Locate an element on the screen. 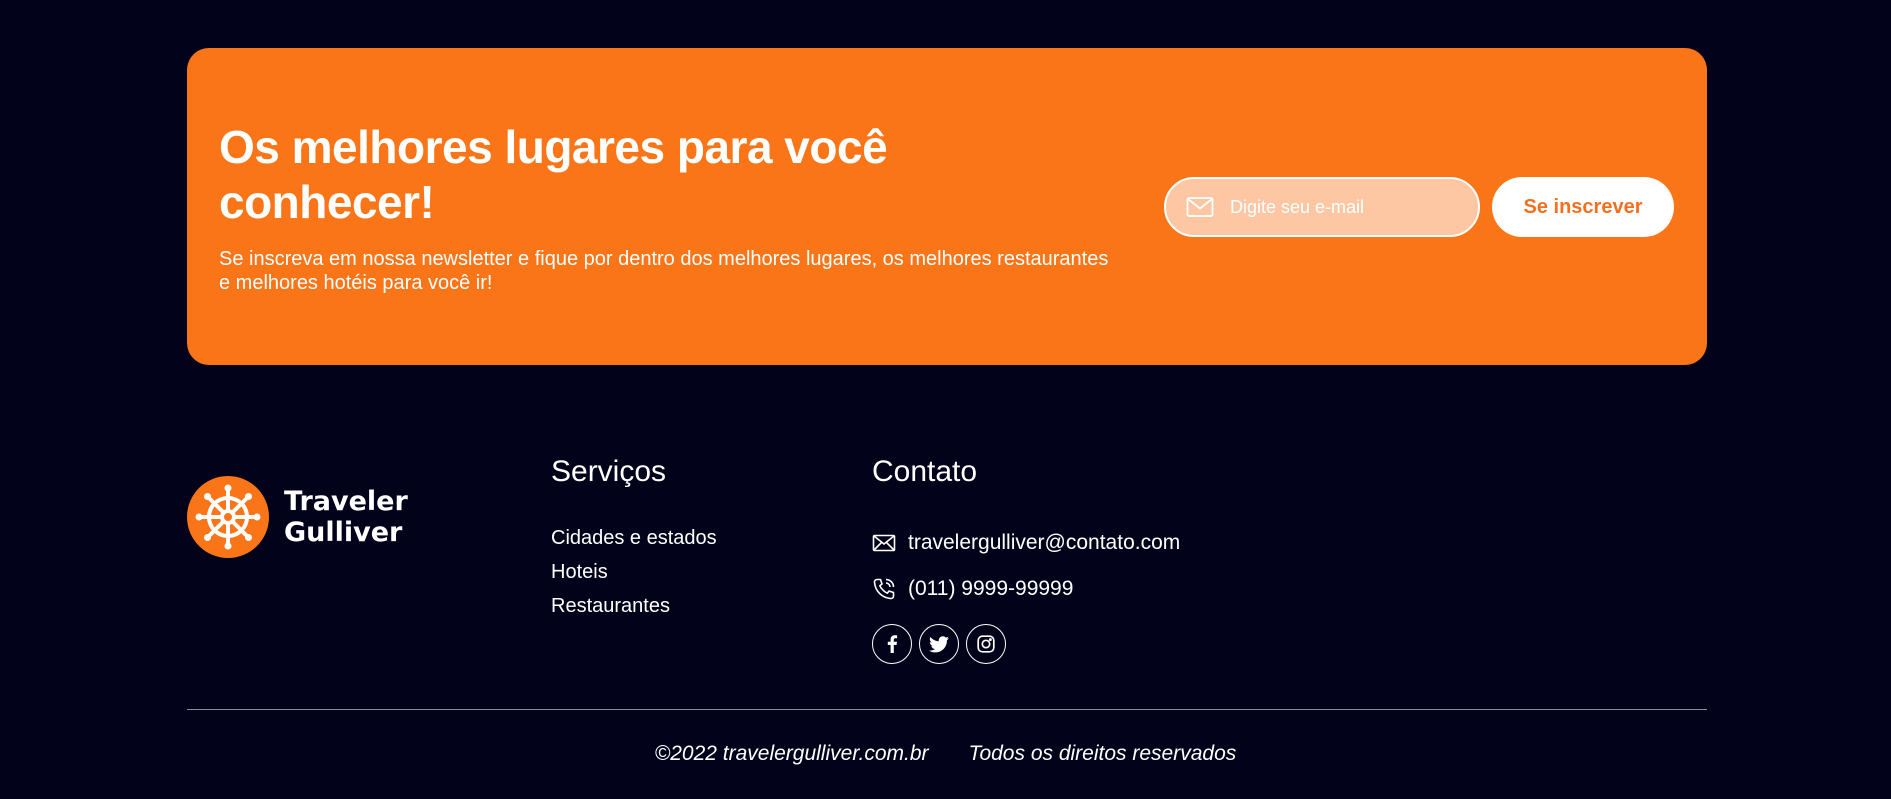  footer-divider is located at coordinates (947, 709).